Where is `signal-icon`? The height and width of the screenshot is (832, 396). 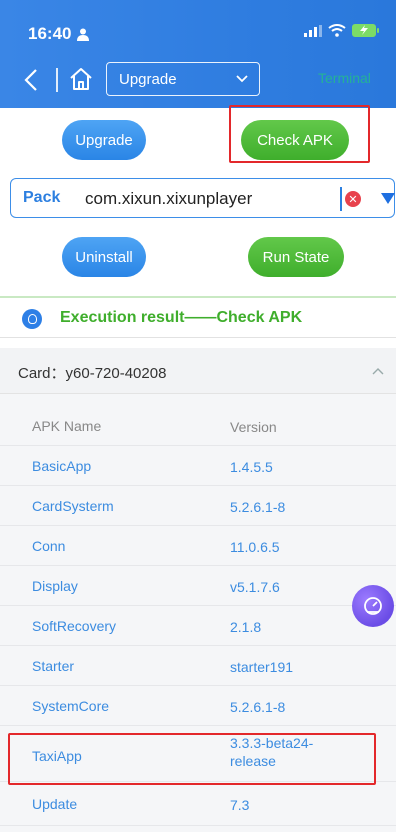 signal-icon is located at coordinates (313, 30).